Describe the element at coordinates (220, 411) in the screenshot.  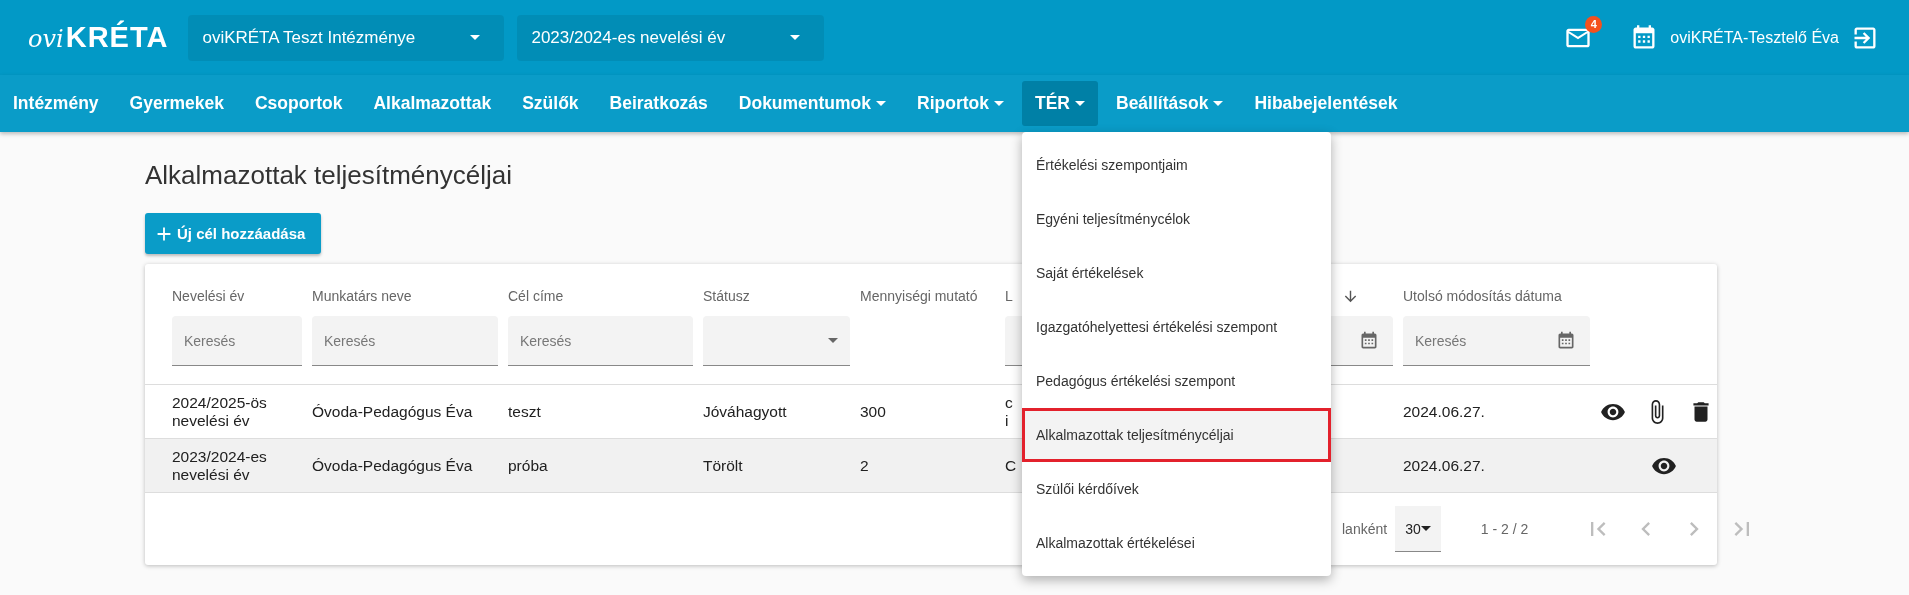
I see `table-cell-text: 2024/2025-ös nevelési év` at that location.